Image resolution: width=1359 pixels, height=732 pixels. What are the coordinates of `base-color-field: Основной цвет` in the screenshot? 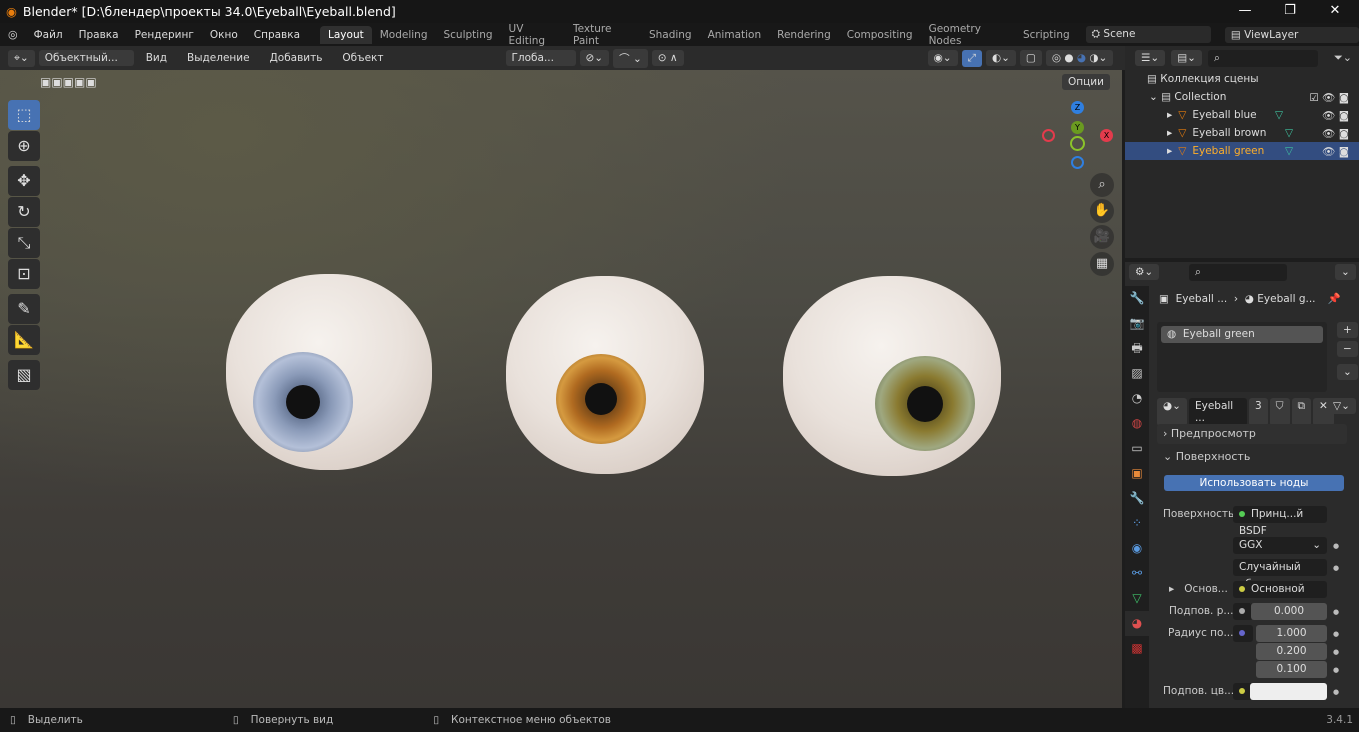 It's located at (1280, 596).